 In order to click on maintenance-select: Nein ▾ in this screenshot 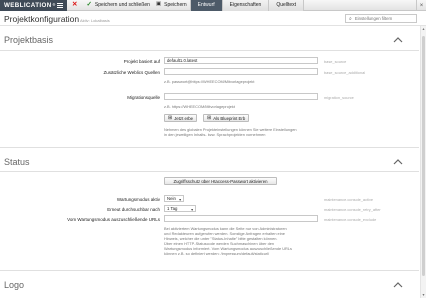, I will do `click(174, 198)`.